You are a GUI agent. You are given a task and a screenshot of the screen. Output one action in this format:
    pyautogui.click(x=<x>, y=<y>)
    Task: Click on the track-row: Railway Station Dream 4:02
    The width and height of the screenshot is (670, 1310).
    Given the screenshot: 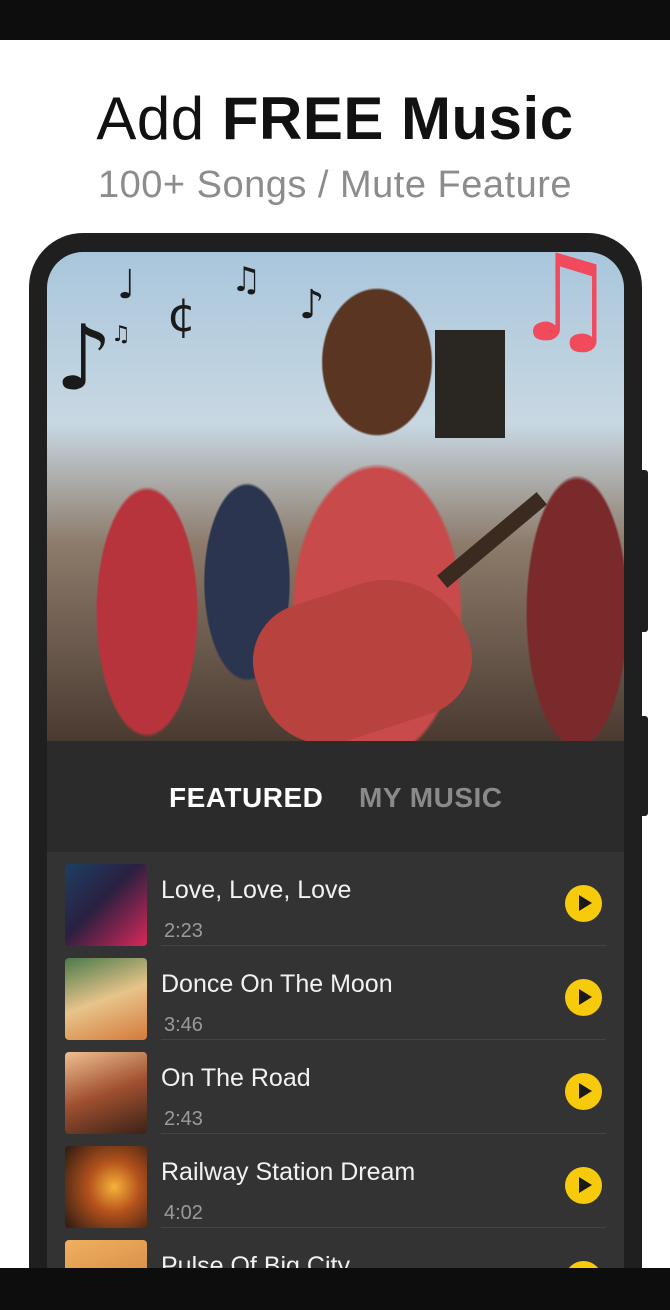 What is the action you would take?
    pyautogui.click(x=335, y=1181)
    